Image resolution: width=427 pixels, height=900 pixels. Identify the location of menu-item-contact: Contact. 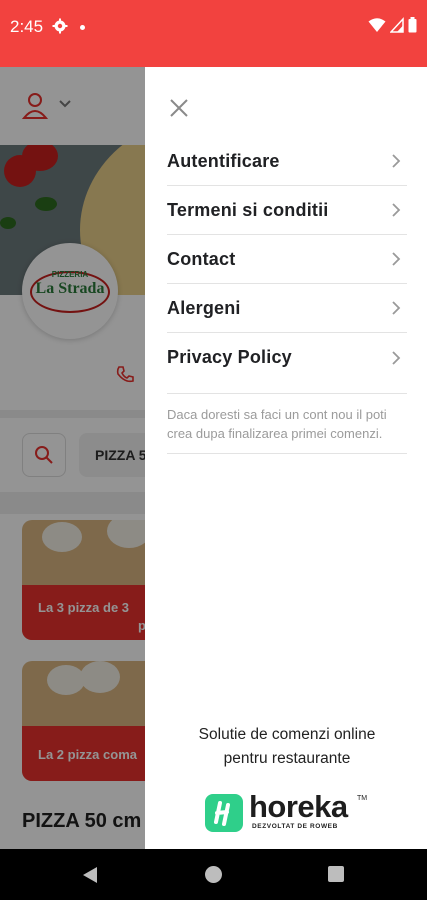
(287, 259).